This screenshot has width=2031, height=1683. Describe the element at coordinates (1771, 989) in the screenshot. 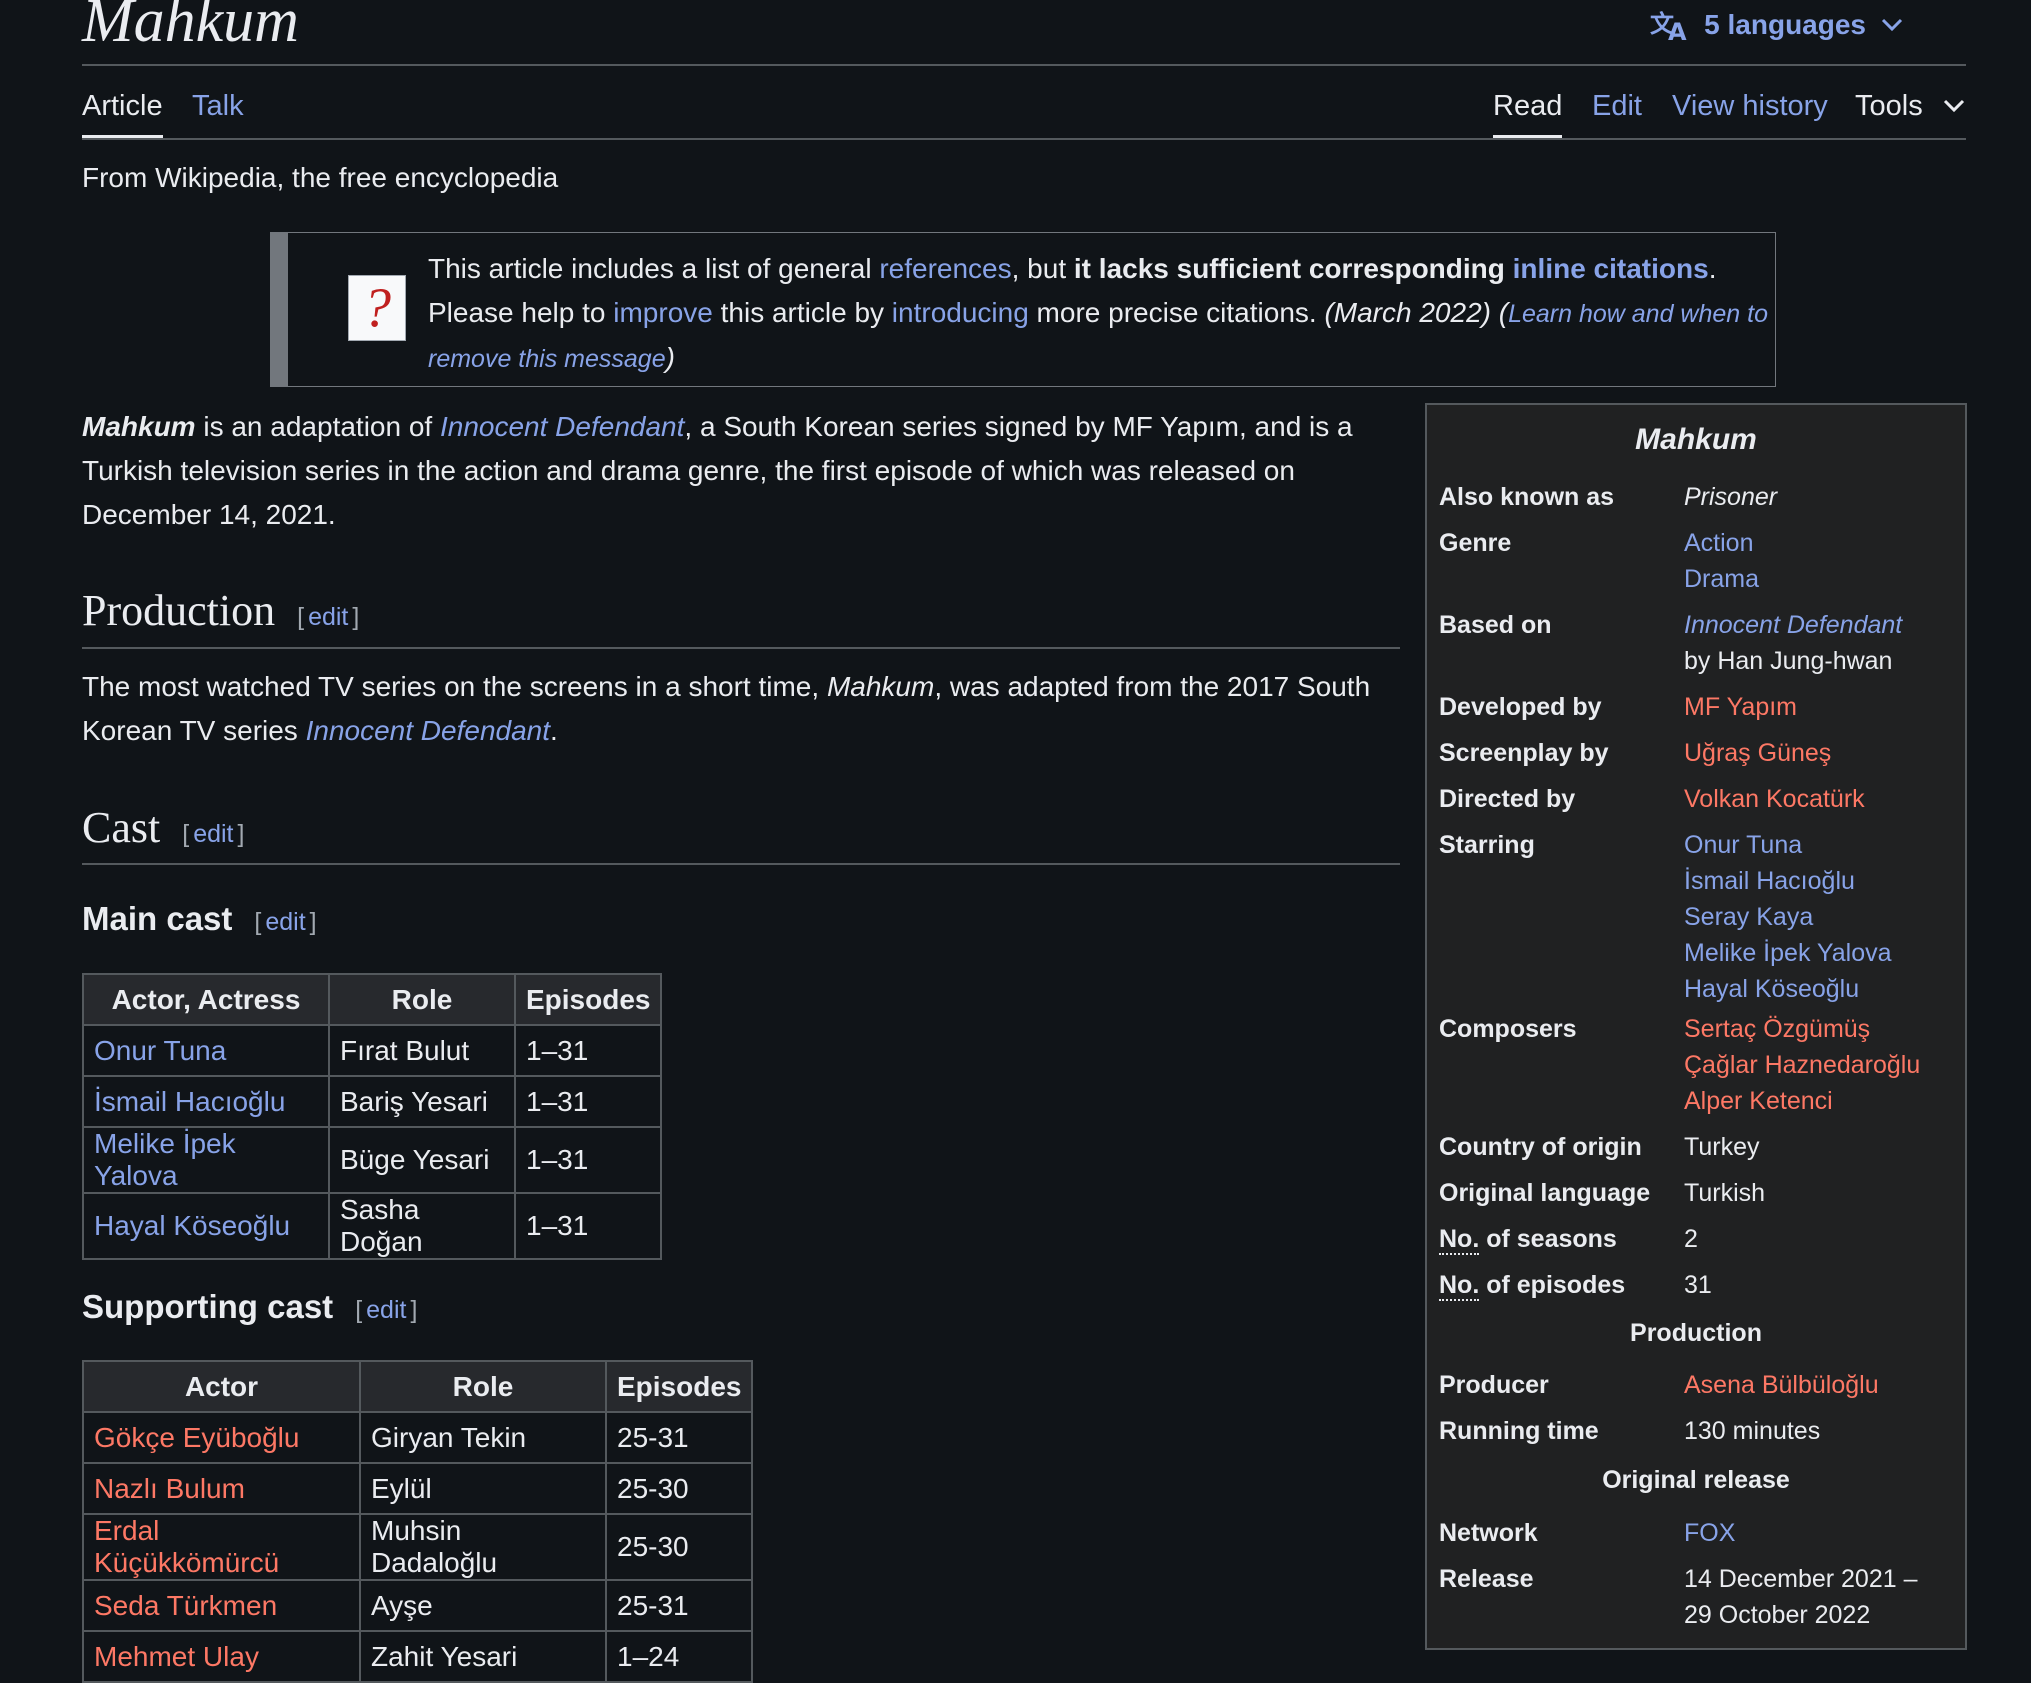

I see `starring-link: Hayal Köseoğlu` at that location.